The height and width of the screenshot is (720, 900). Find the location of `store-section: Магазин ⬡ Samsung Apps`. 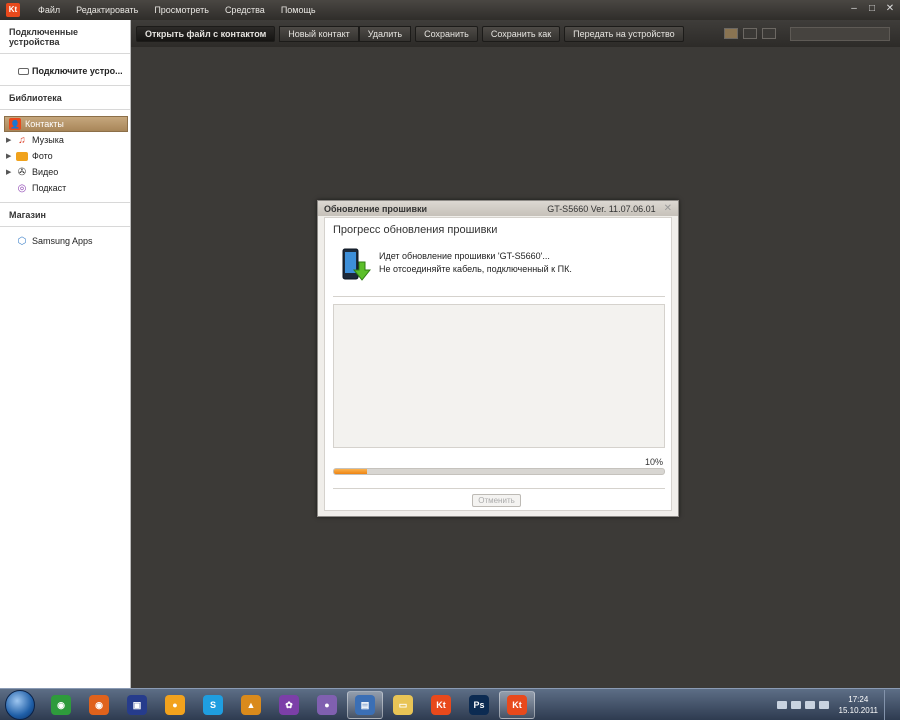

store-section: Магазин ⬡ Samsung Apps is located at coordinates (65, 226).